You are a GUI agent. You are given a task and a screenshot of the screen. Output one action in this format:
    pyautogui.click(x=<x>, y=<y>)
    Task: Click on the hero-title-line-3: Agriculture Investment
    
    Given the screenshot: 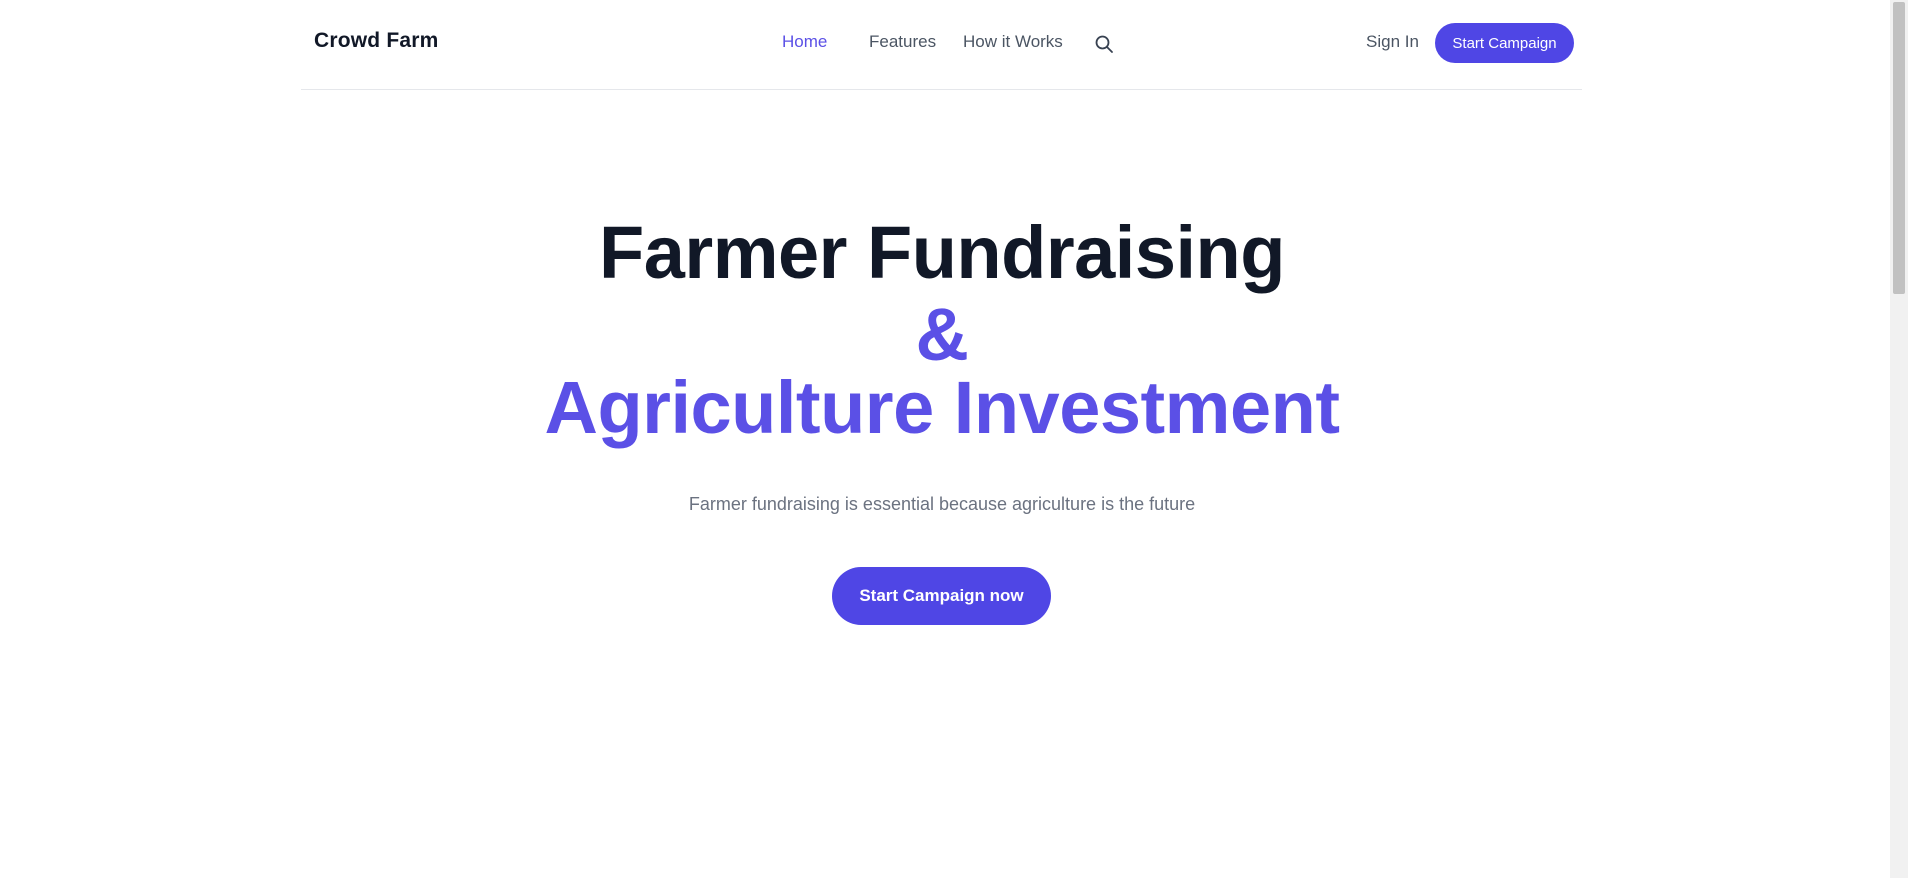 What is the action you would take?
    pyautogui.click(x=942, y=407)
    